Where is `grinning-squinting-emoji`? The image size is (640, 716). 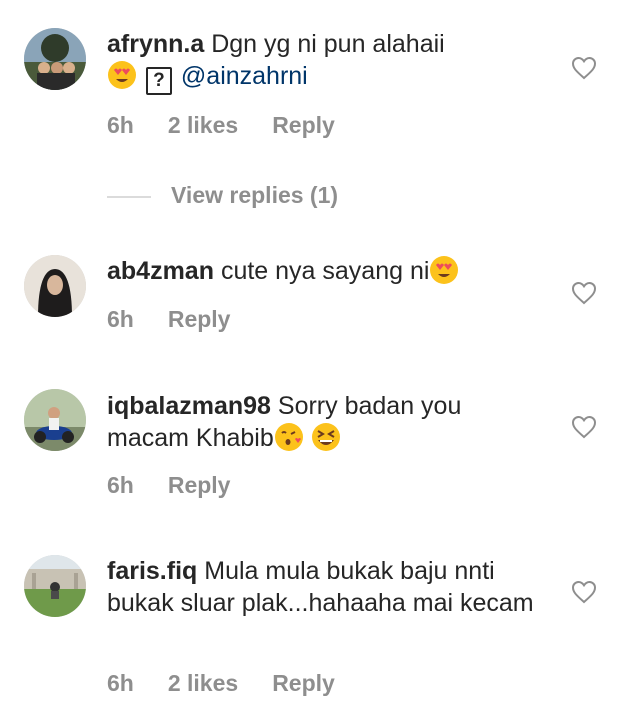 grinning-squinting-emoji is located at coordinates (325, 437).